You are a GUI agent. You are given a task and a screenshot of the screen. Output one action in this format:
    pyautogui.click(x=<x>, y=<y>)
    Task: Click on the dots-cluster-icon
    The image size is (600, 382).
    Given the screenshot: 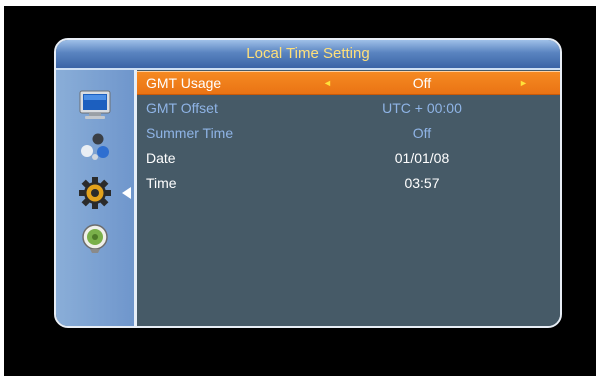 What is the action you would take?
    pyautogui.click(x=95, y=147)
    